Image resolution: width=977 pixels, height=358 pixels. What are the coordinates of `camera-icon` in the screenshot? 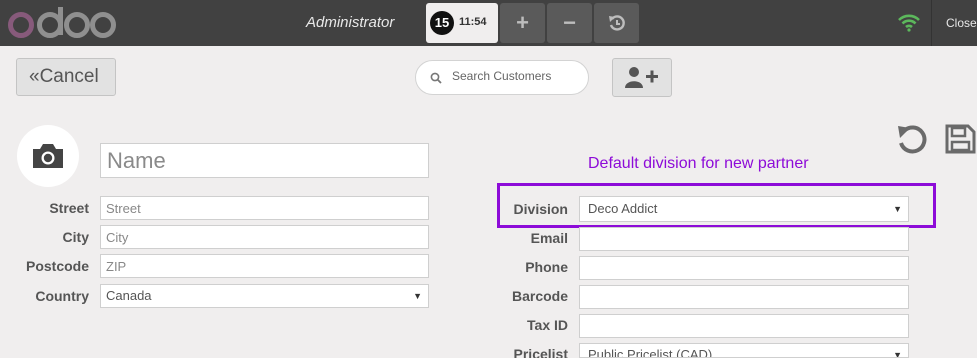 It's located at (48, 156).